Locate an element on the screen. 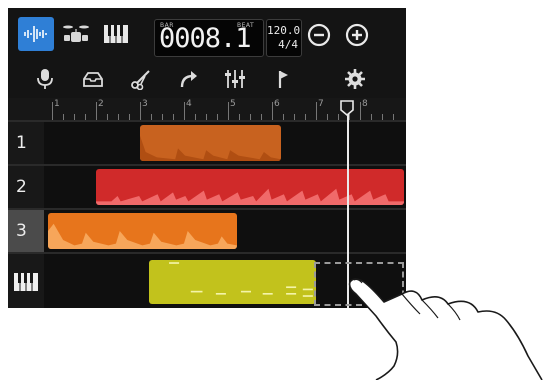 Image resolution: width=544 pixels, height=380 pixels. tempo-value: 120.0 is located at coordinates (284, 30).